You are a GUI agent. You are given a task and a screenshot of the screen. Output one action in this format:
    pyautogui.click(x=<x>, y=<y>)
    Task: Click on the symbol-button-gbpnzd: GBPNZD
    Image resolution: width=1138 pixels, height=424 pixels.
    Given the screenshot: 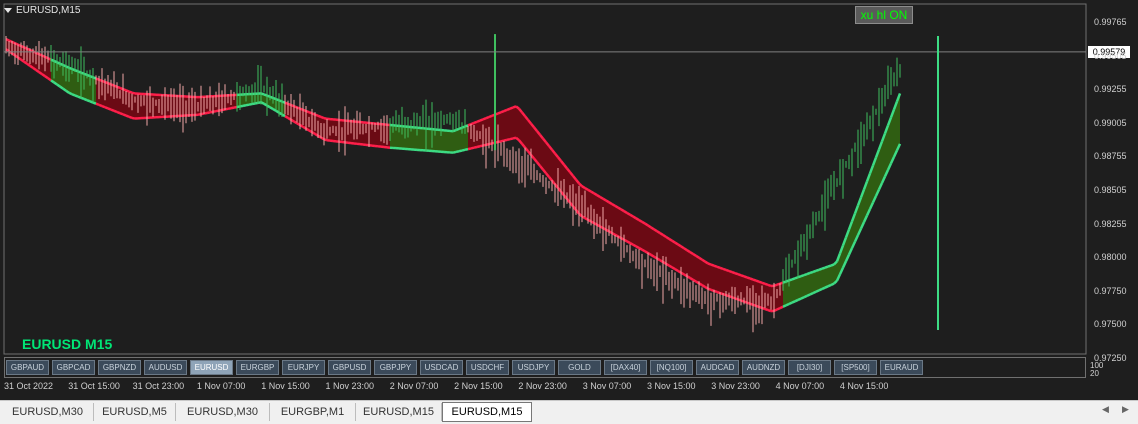 What is the action you would take?
    pyautogui.click(x=119, y=367)
    